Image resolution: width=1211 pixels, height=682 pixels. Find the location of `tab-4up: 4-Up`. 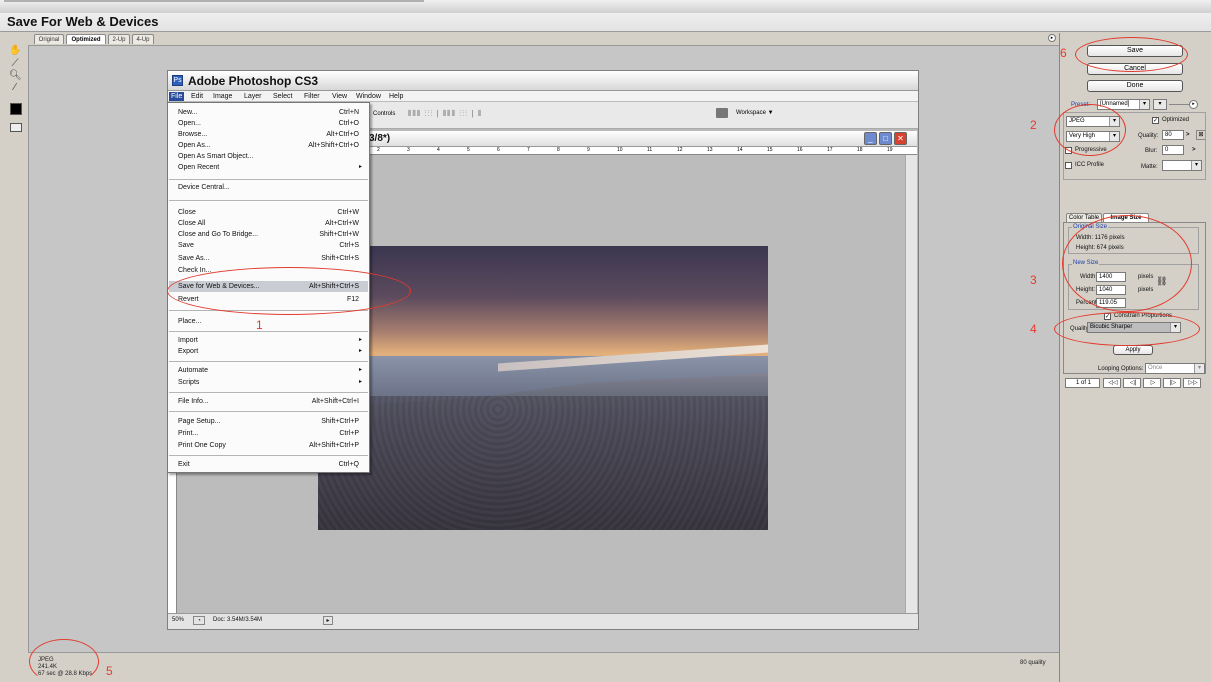

tab-4up: 4-Up is located at coordinates (143, 39).